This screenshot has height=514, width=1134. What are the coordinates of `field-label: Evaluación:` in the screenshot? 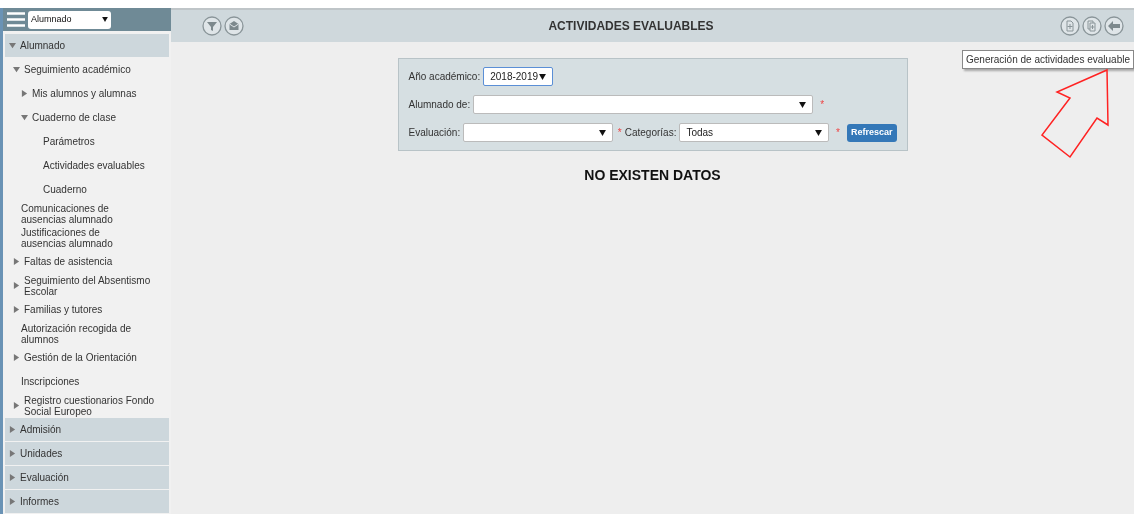 It's located at (434, 133).